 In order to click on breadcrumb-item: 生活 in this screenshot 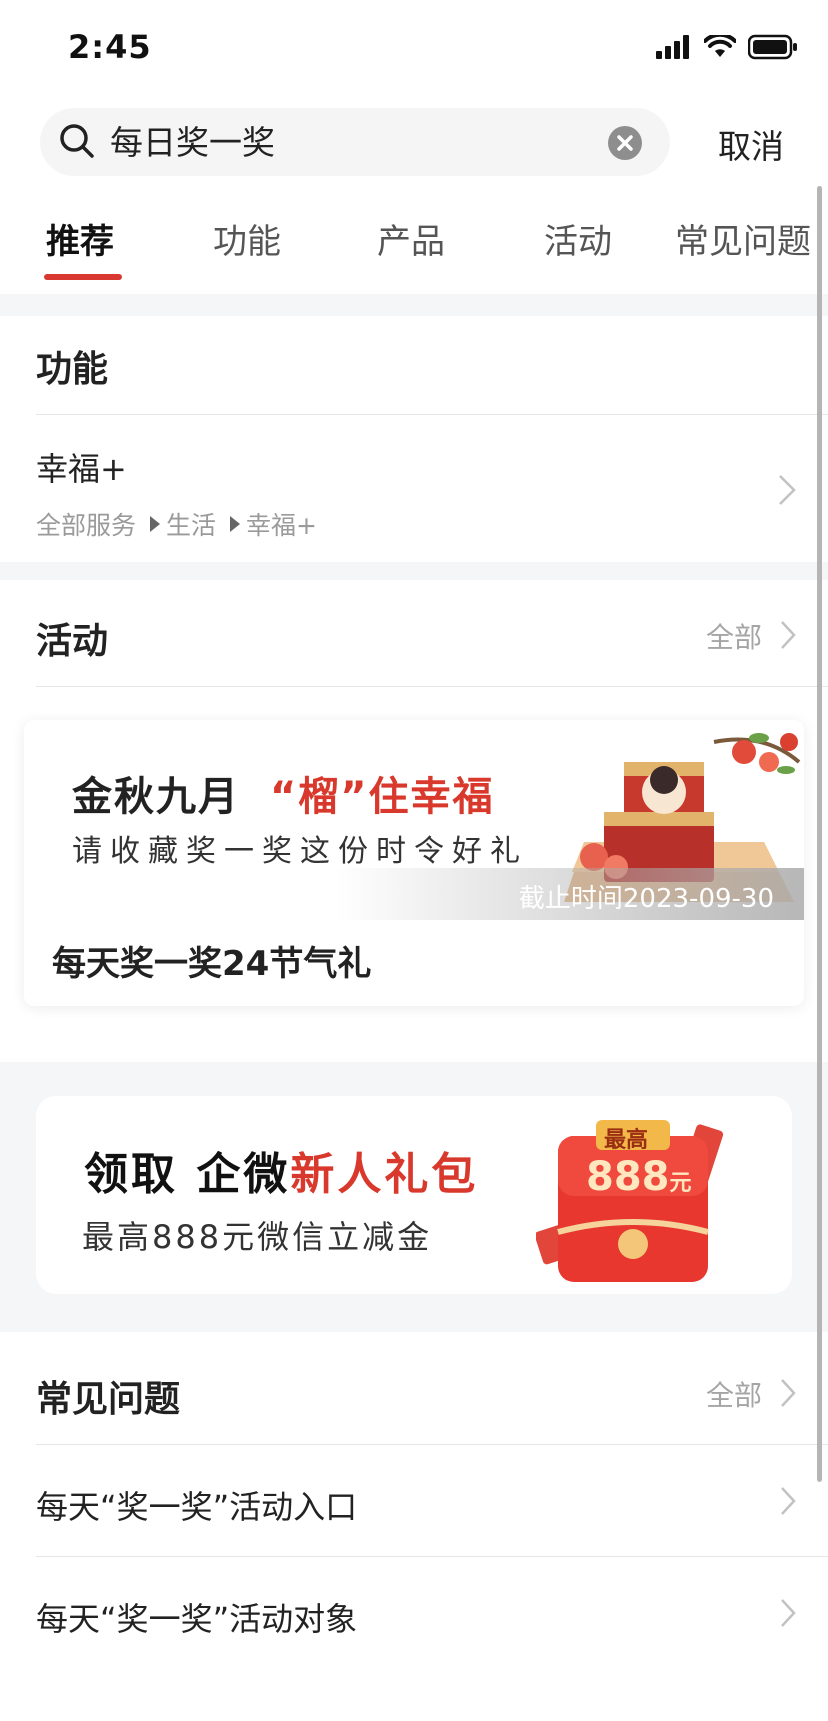, I will do `click(191, 525)`.